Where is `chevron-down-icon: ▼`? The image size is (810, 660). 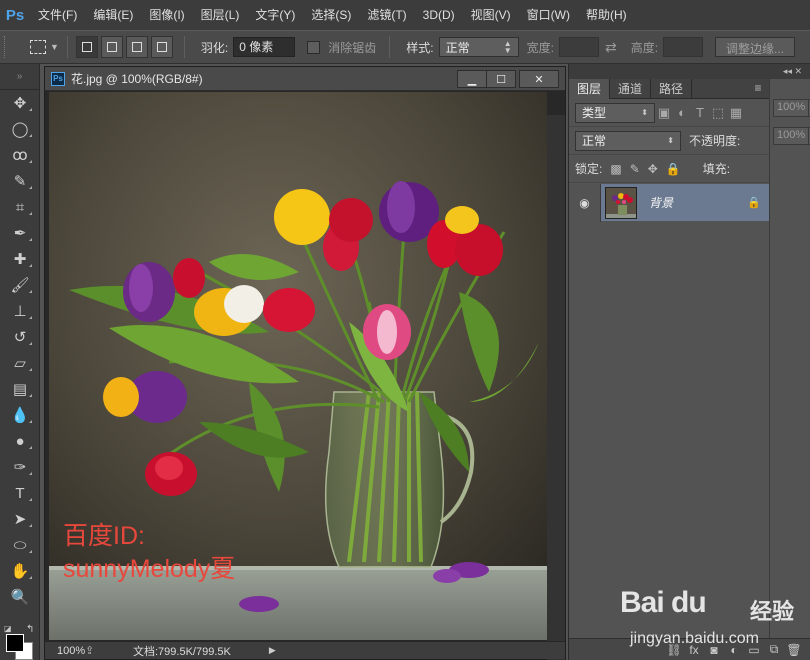 chevron-down-icon: ▼ is located at coordinates (54, 47).